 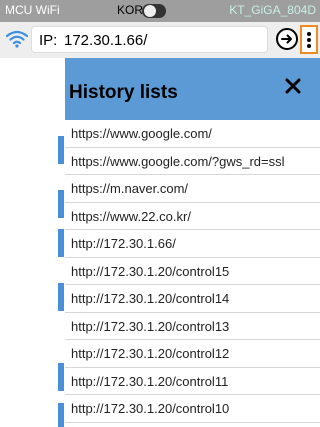 I want to click on history-item: http://172.30.1.20/control11, so click(x=192, y=381).